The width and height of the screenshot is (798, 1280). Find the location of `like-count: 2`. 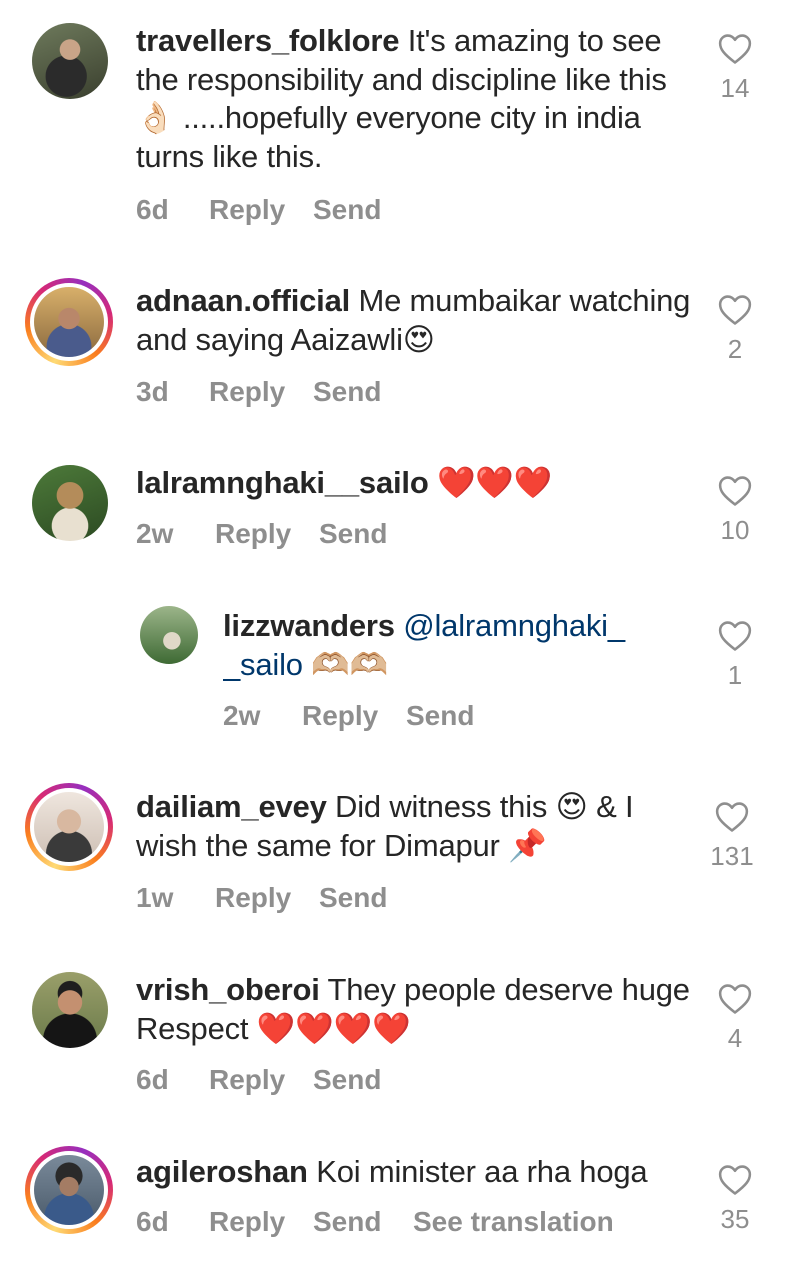

like-count: 2 is located at coordinates (735, 349).